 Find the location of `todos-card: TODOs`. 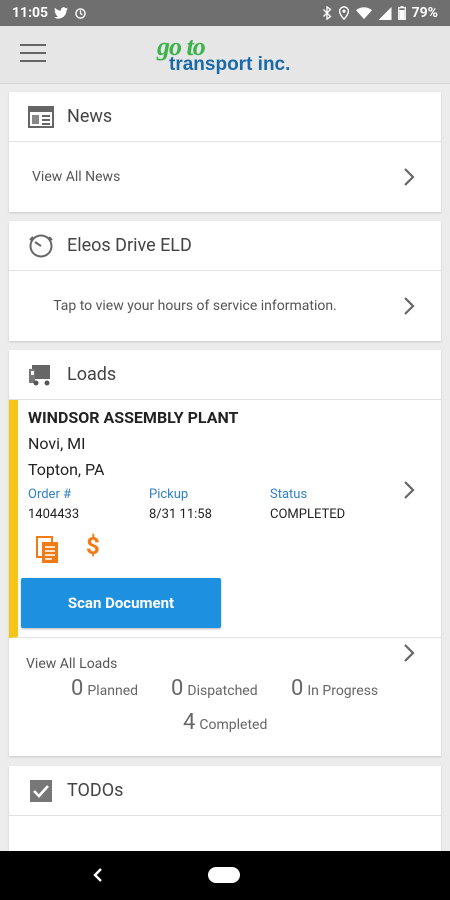

todos-card: TODOs is located at coordinates (225, 808).